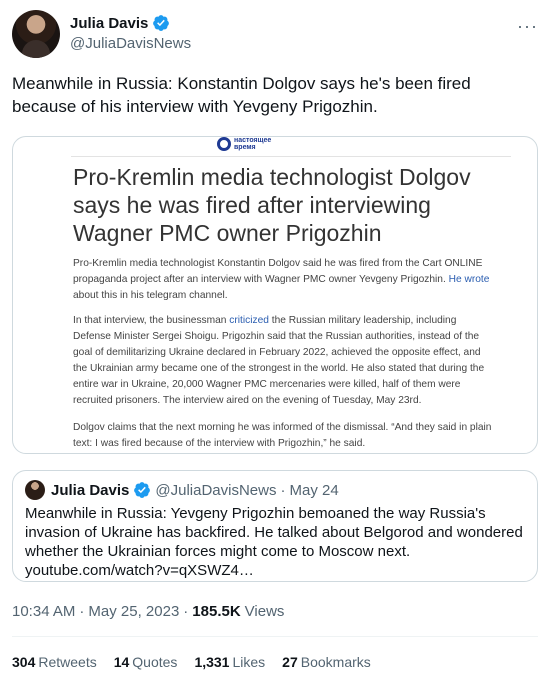 The height and width of the screenshot is (679, 550). What do you see at coordinates (24, 662) in the screenshot?
I see `stat-count: 304` at bounding box center [24, 662].